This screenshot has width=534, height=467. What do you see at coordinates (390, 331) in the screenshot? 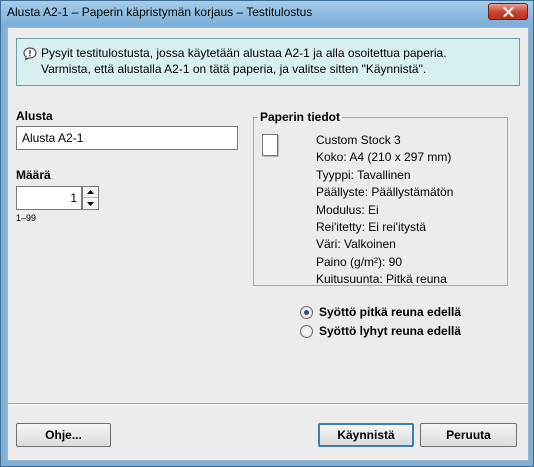
I see `feed-short-edge-label: Syöttö lyhyt reuna edellä` at bounding box center [390, 331].